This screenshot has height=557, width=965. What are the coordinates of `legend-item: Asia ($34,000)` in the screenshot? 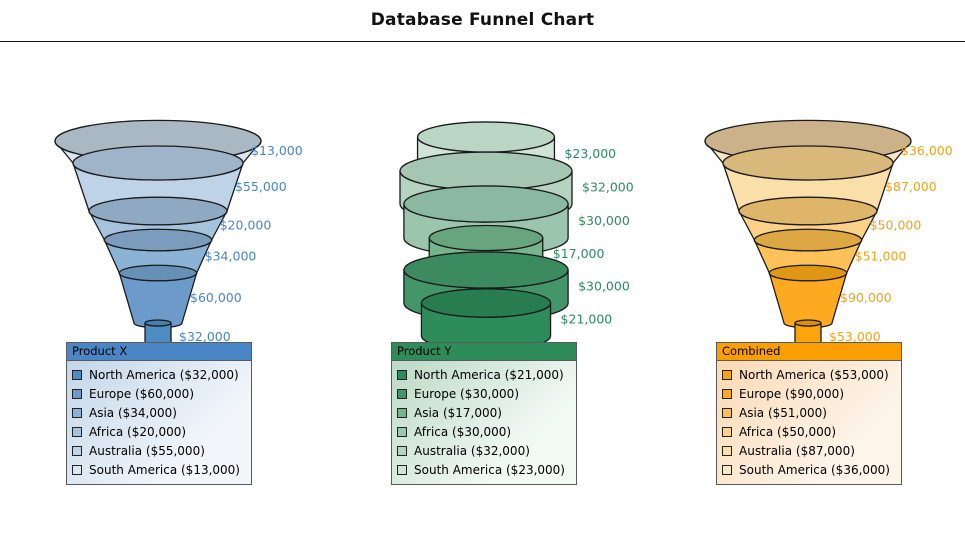 It's located at (159, 412).